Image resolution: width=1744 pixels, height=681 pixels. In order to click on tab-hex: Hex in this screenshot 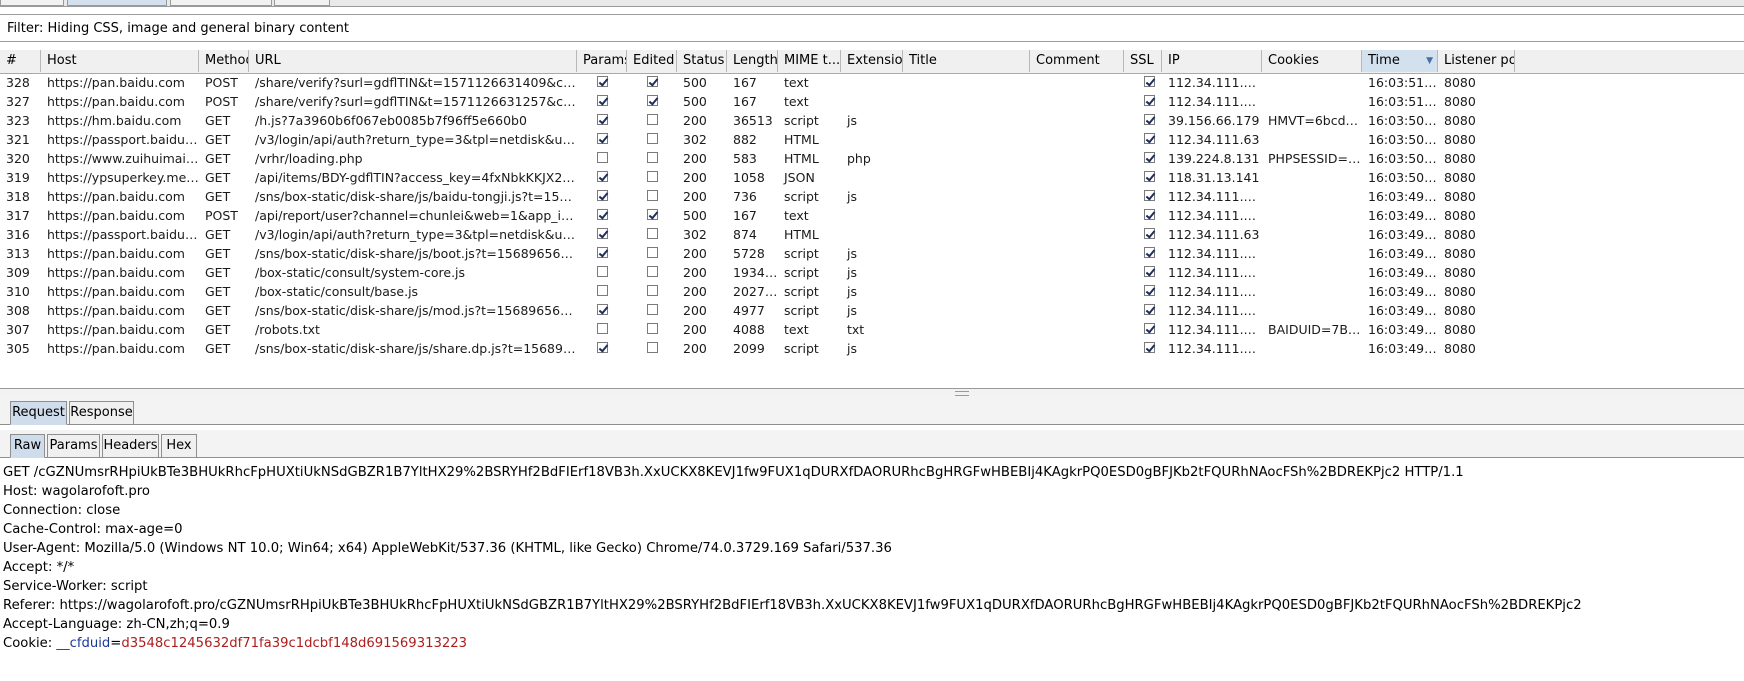, I will do `click(179, 446)`.